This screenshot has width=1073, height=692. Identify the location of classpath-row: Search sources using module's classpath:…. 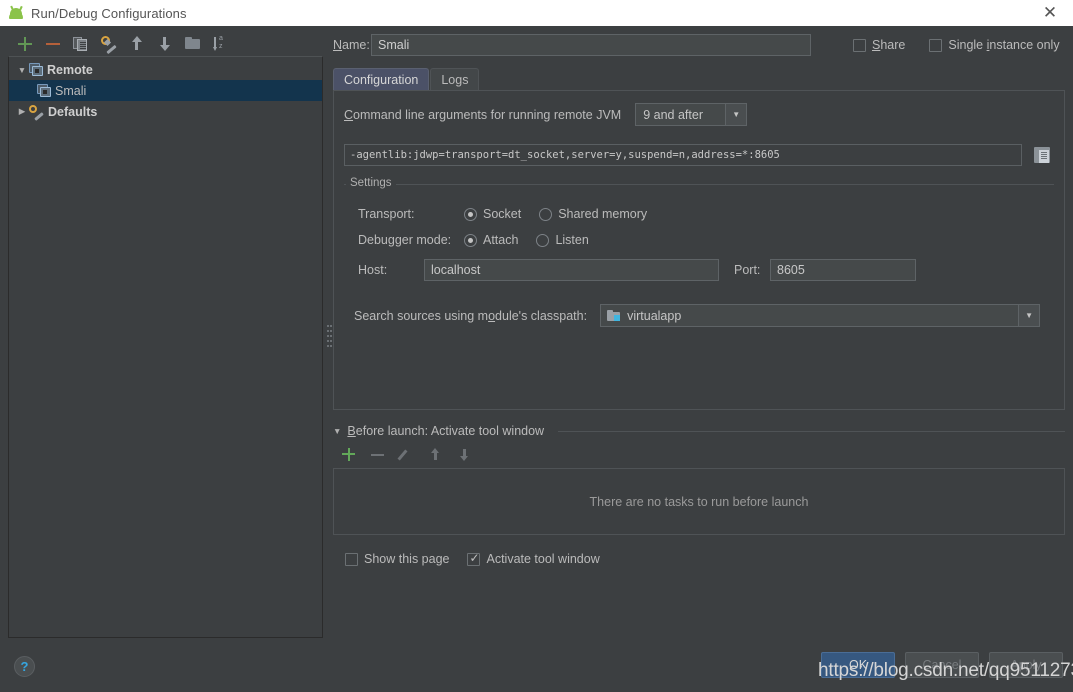
(699, 315).